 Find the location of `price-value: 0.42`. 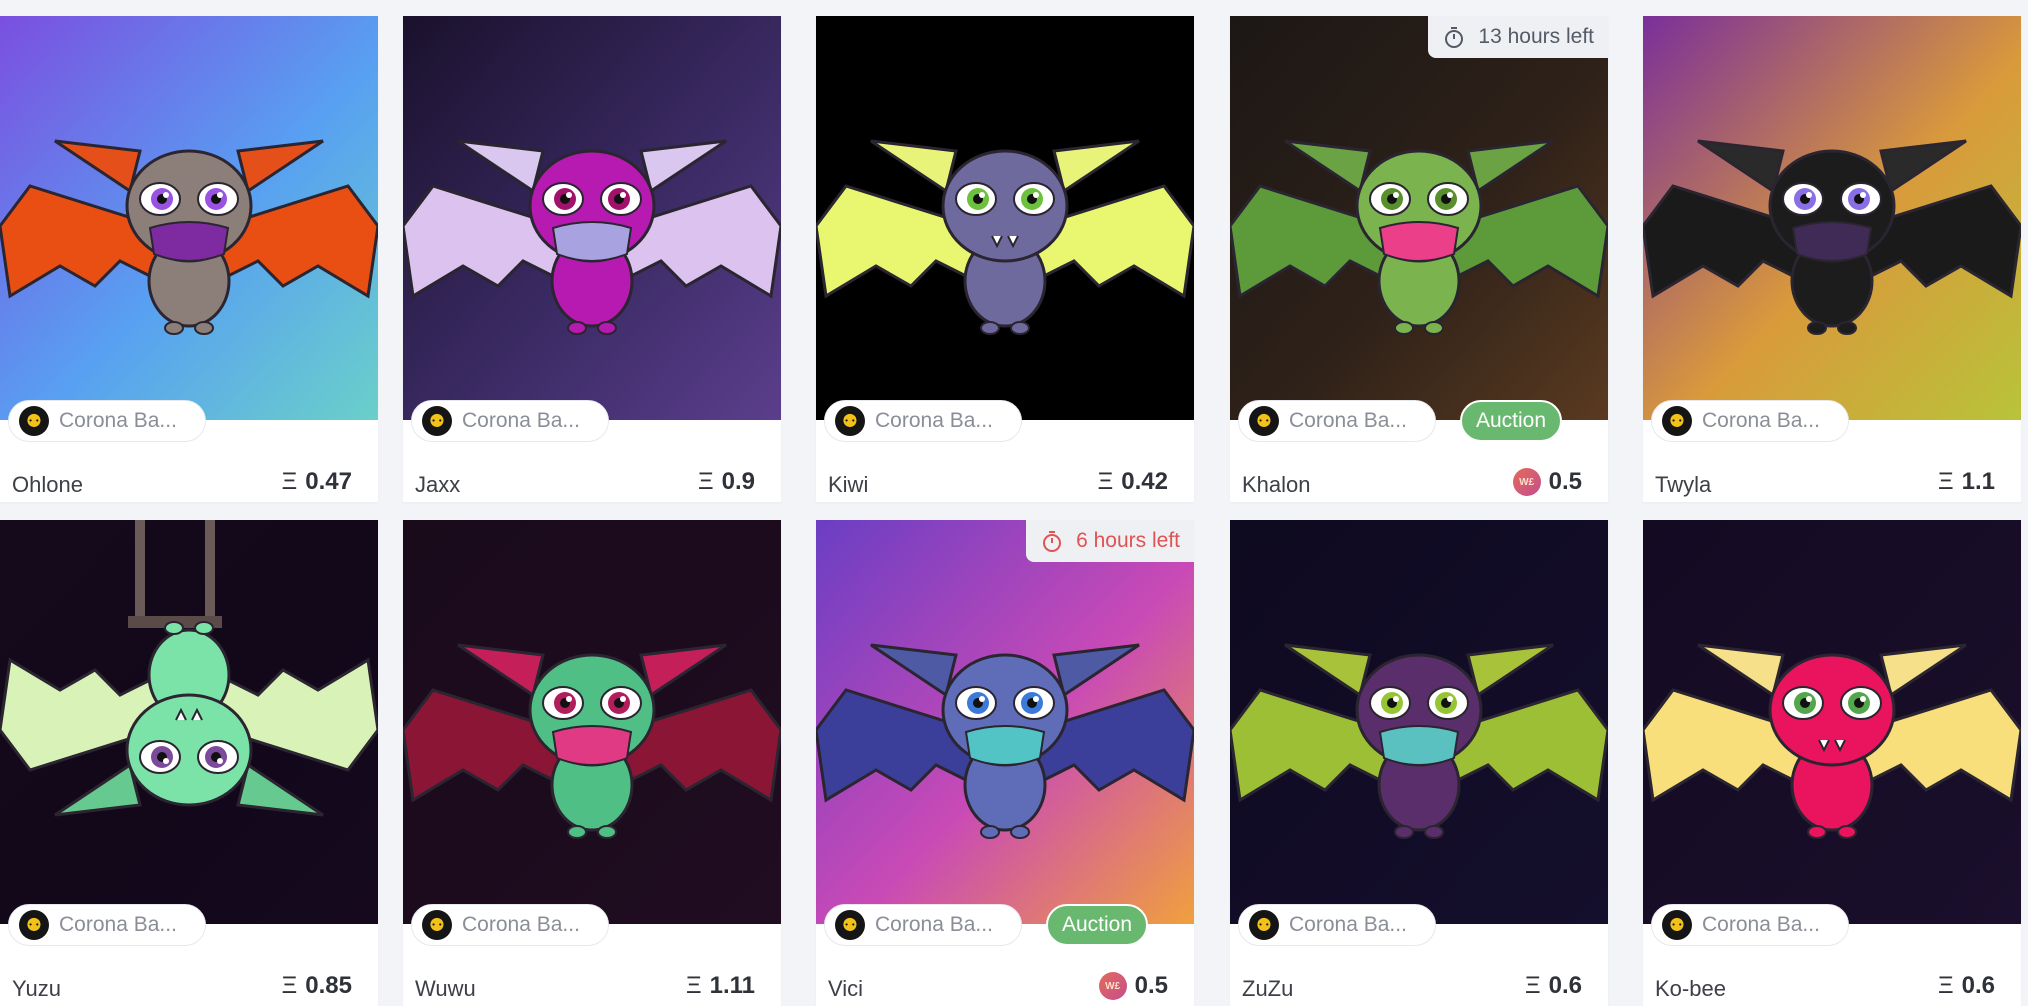

price-value: 0.42 is located at coordinates (1144, 481).